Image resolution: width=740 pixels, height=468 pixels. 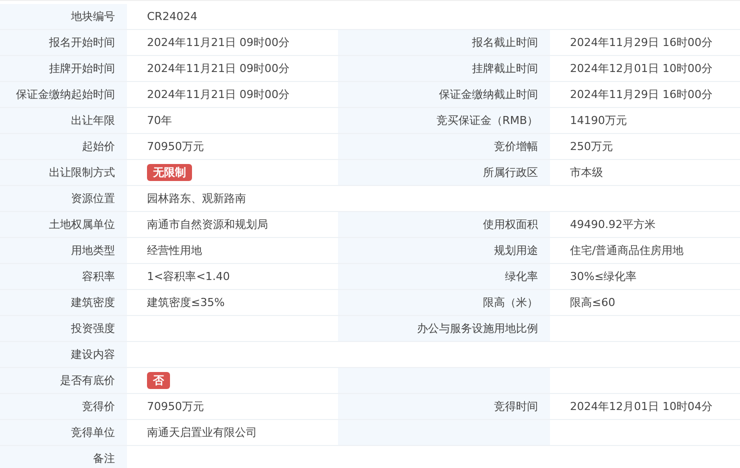 I want to click on field-value: 1<容积率<1.40, so click(x=188, y=276).